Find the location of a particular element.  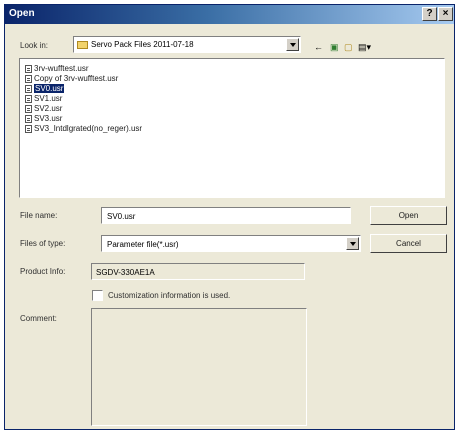

help-button: ? is located at coordinates (429, 14).